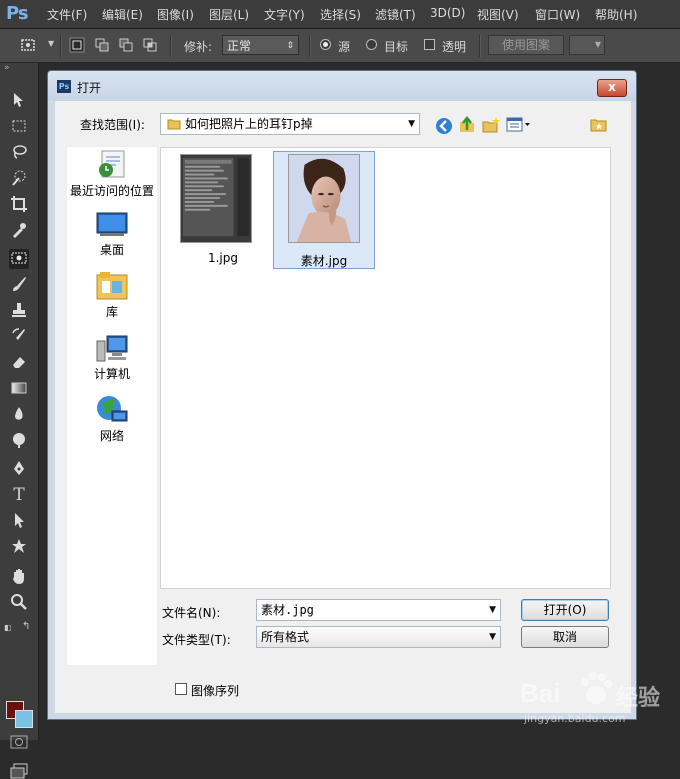 This screenshot has width=680, height=779. What do you see at coordinates (324, 210) in the screenshot?
I see `file-item-selected: 素材.jpg` at bounding box center [324, 210].